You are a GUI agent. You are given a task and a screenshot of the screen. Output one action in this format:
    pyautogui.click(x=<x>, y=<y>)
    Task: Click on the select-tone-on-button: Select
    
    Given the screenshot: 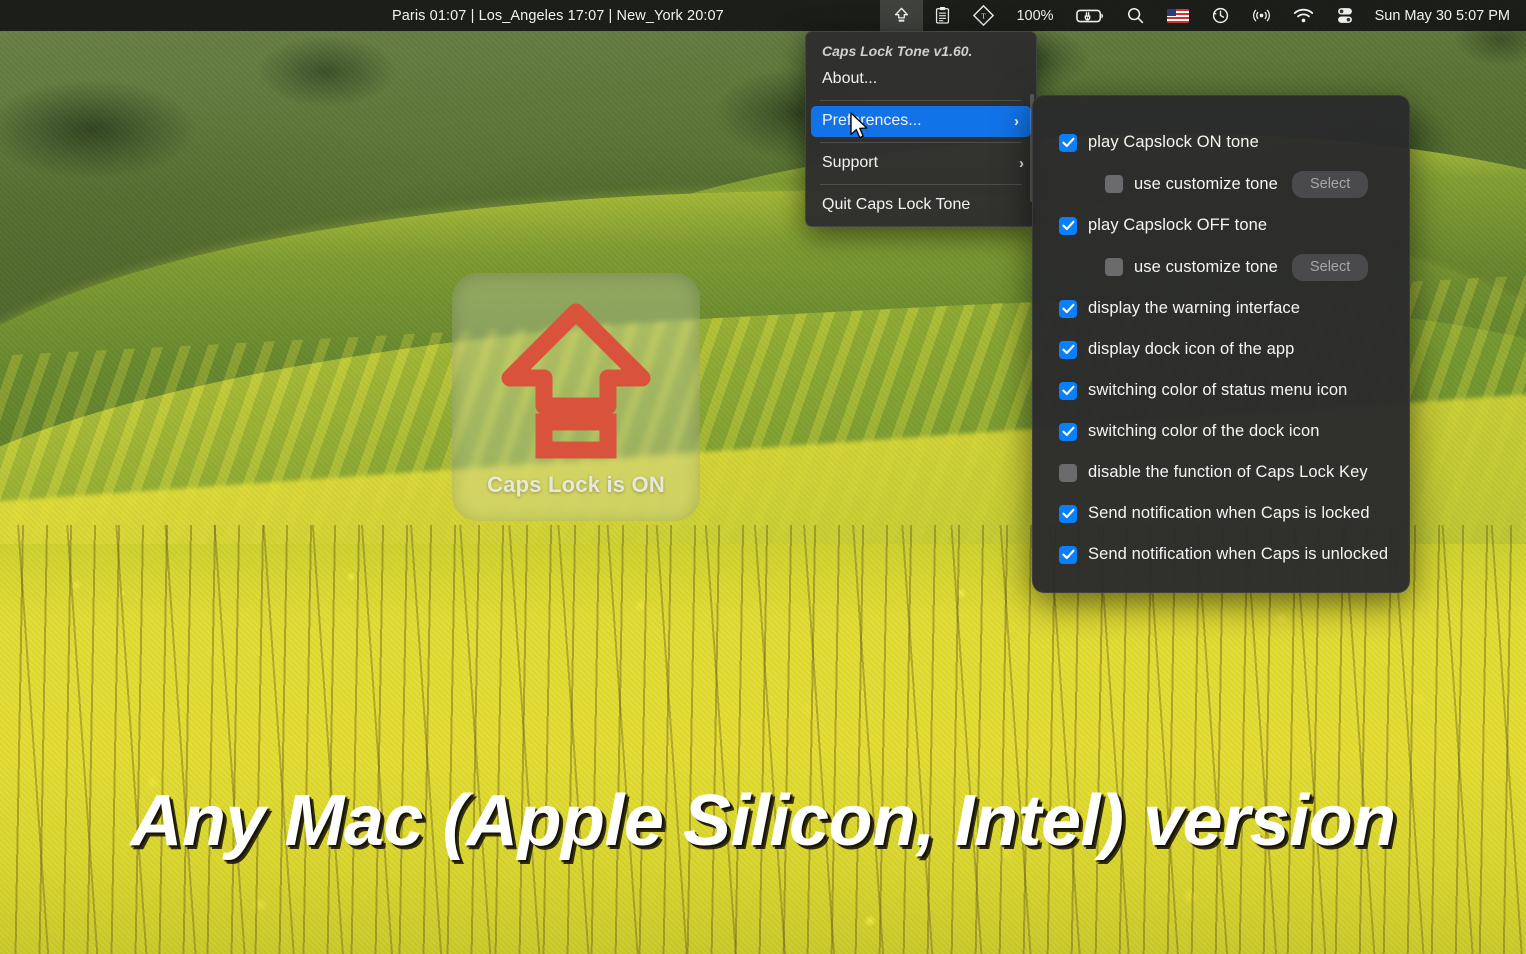 What is the action you would take?
    pyautogui.click(x=1330, y=184)
    